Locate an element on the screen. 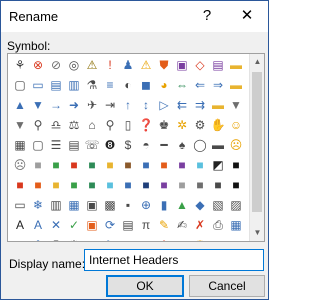 This screenshot has height=300, width=320. blue-swatch-icon: ■ is located at coordinates (146, 165).